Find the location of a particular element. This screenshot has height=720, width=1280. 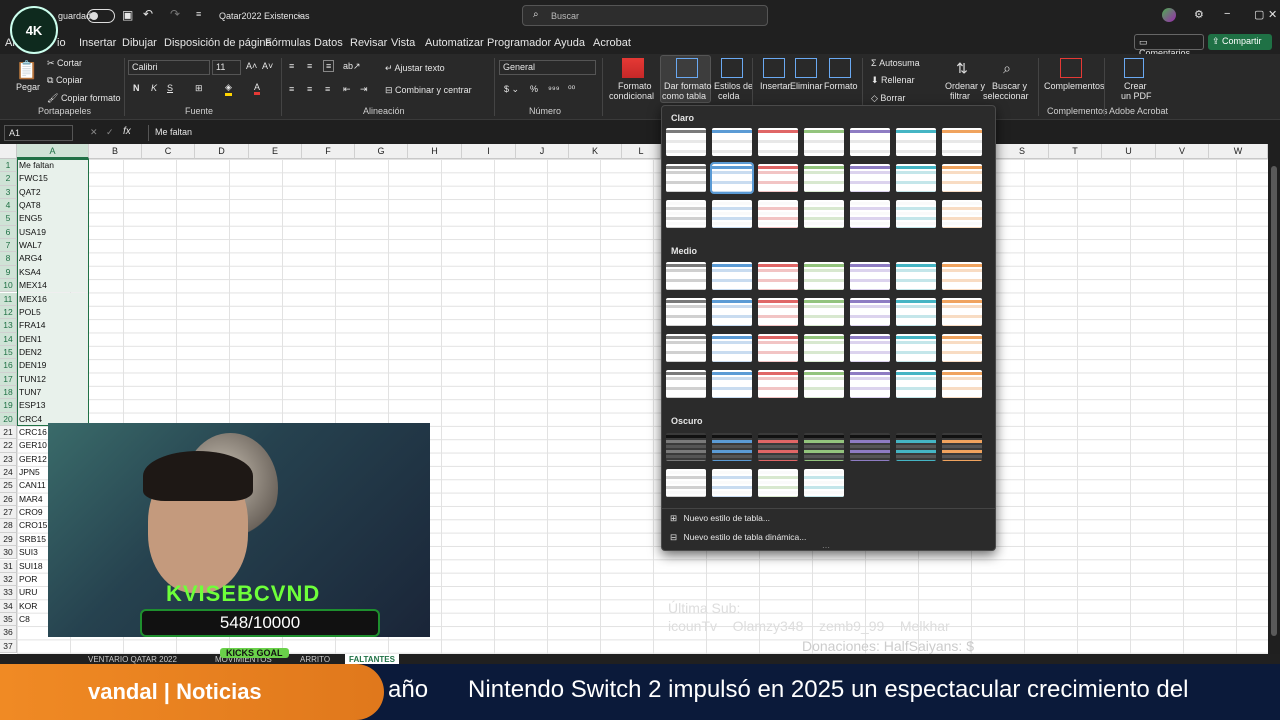

align-center-icon: ≡ is located at coordinates (309, 89).